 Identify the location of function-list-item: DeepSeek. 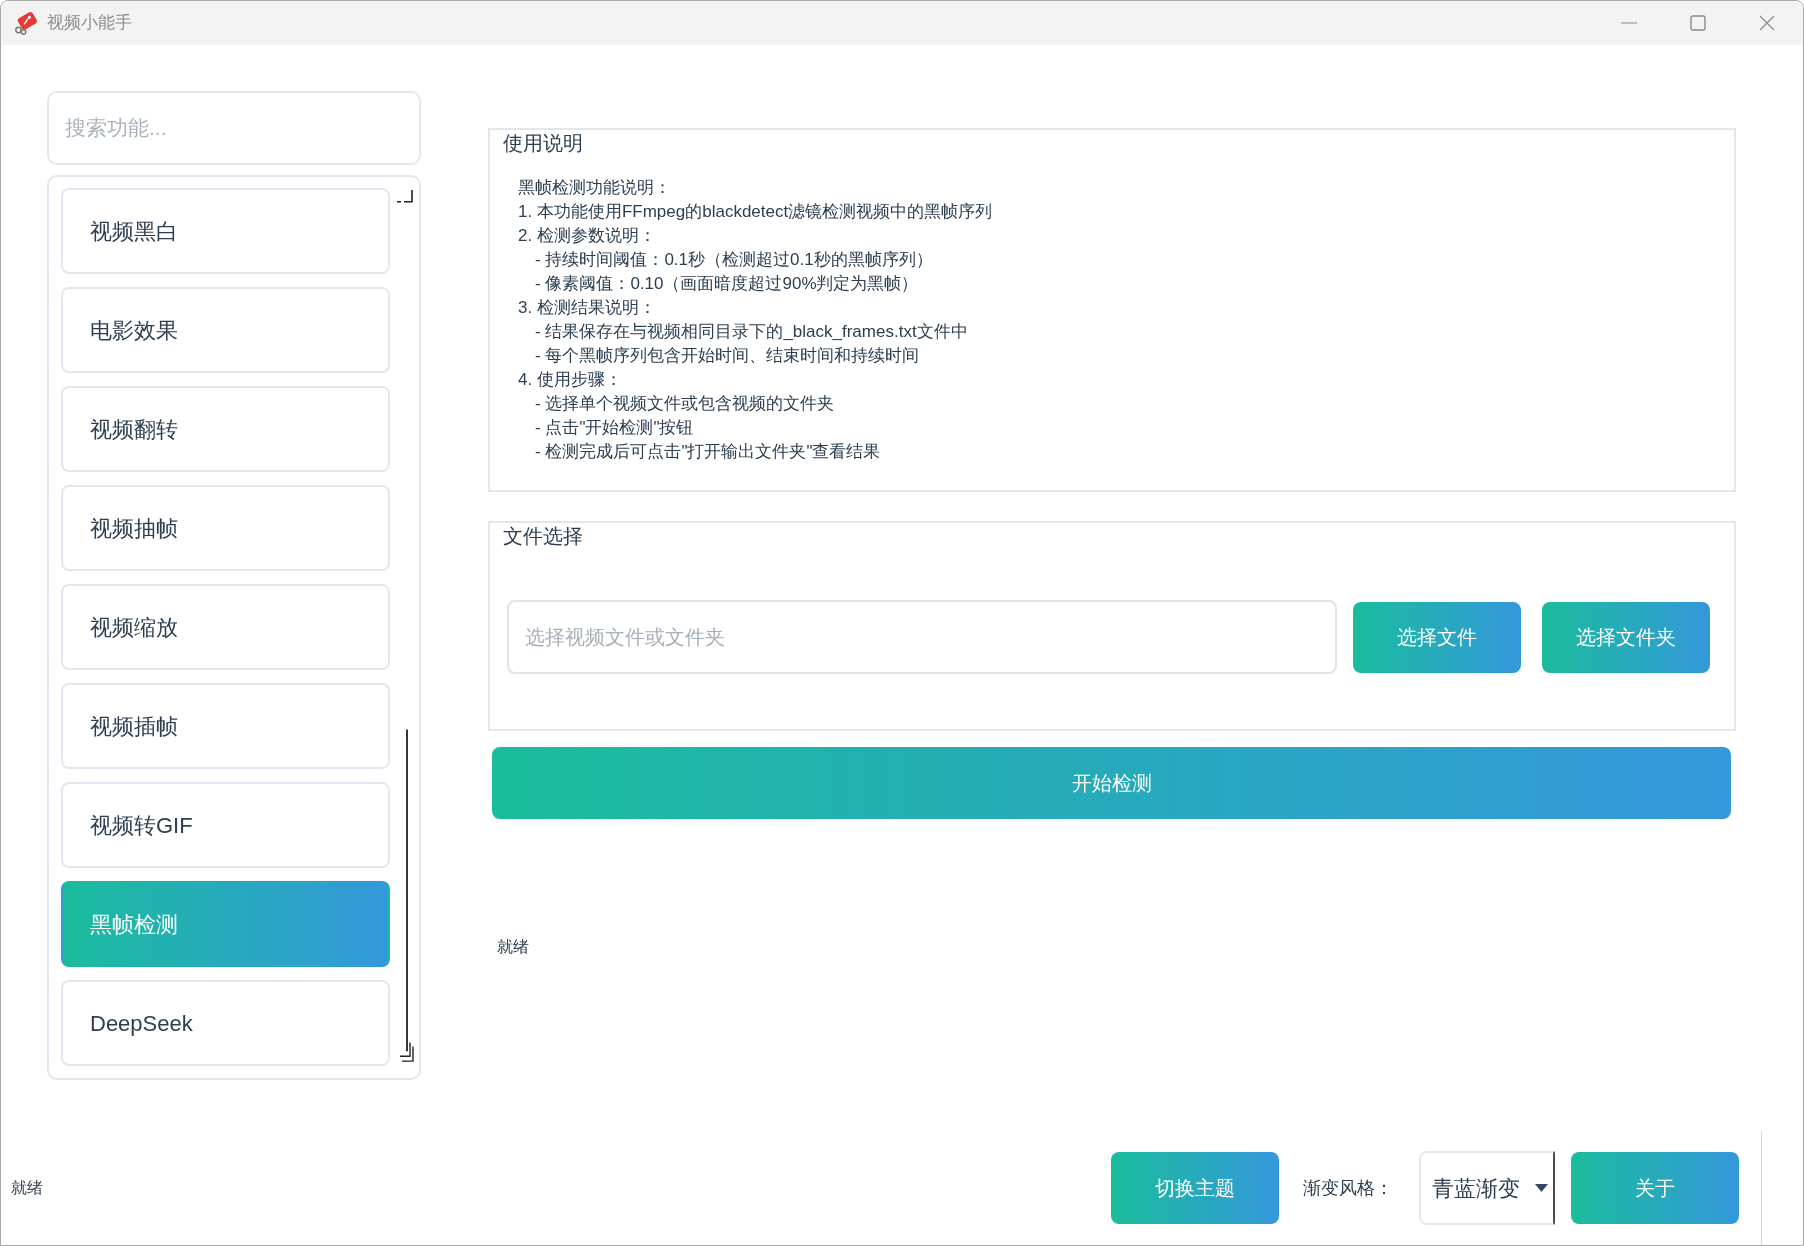
(225, 1023).